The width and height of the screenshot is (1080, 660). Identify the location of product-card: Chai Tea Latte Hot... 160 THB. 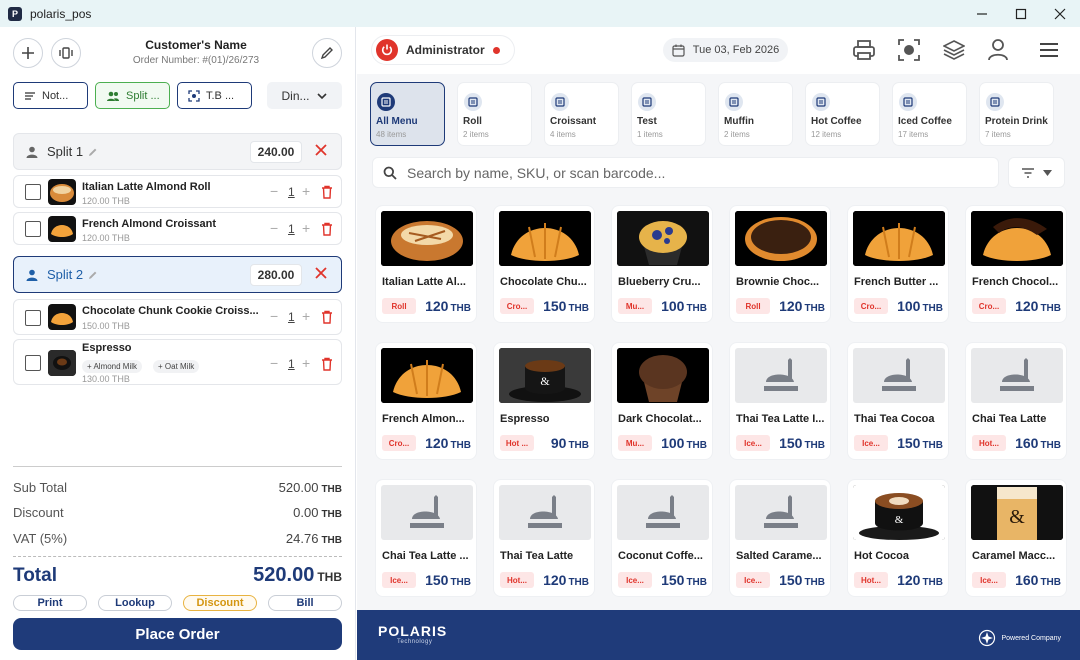
(1016, 401).